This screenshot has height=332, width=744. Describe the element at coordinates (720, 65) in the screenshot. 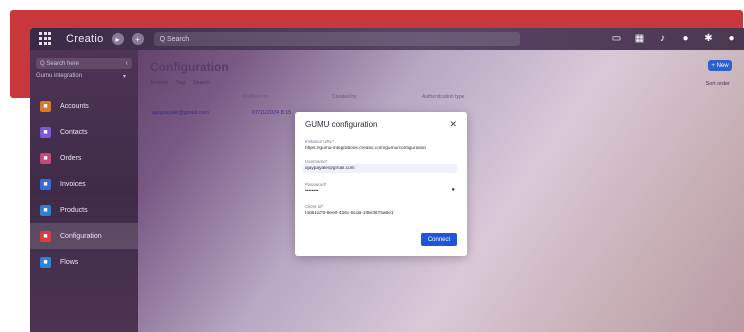

I see `new-button: + New` at that location.